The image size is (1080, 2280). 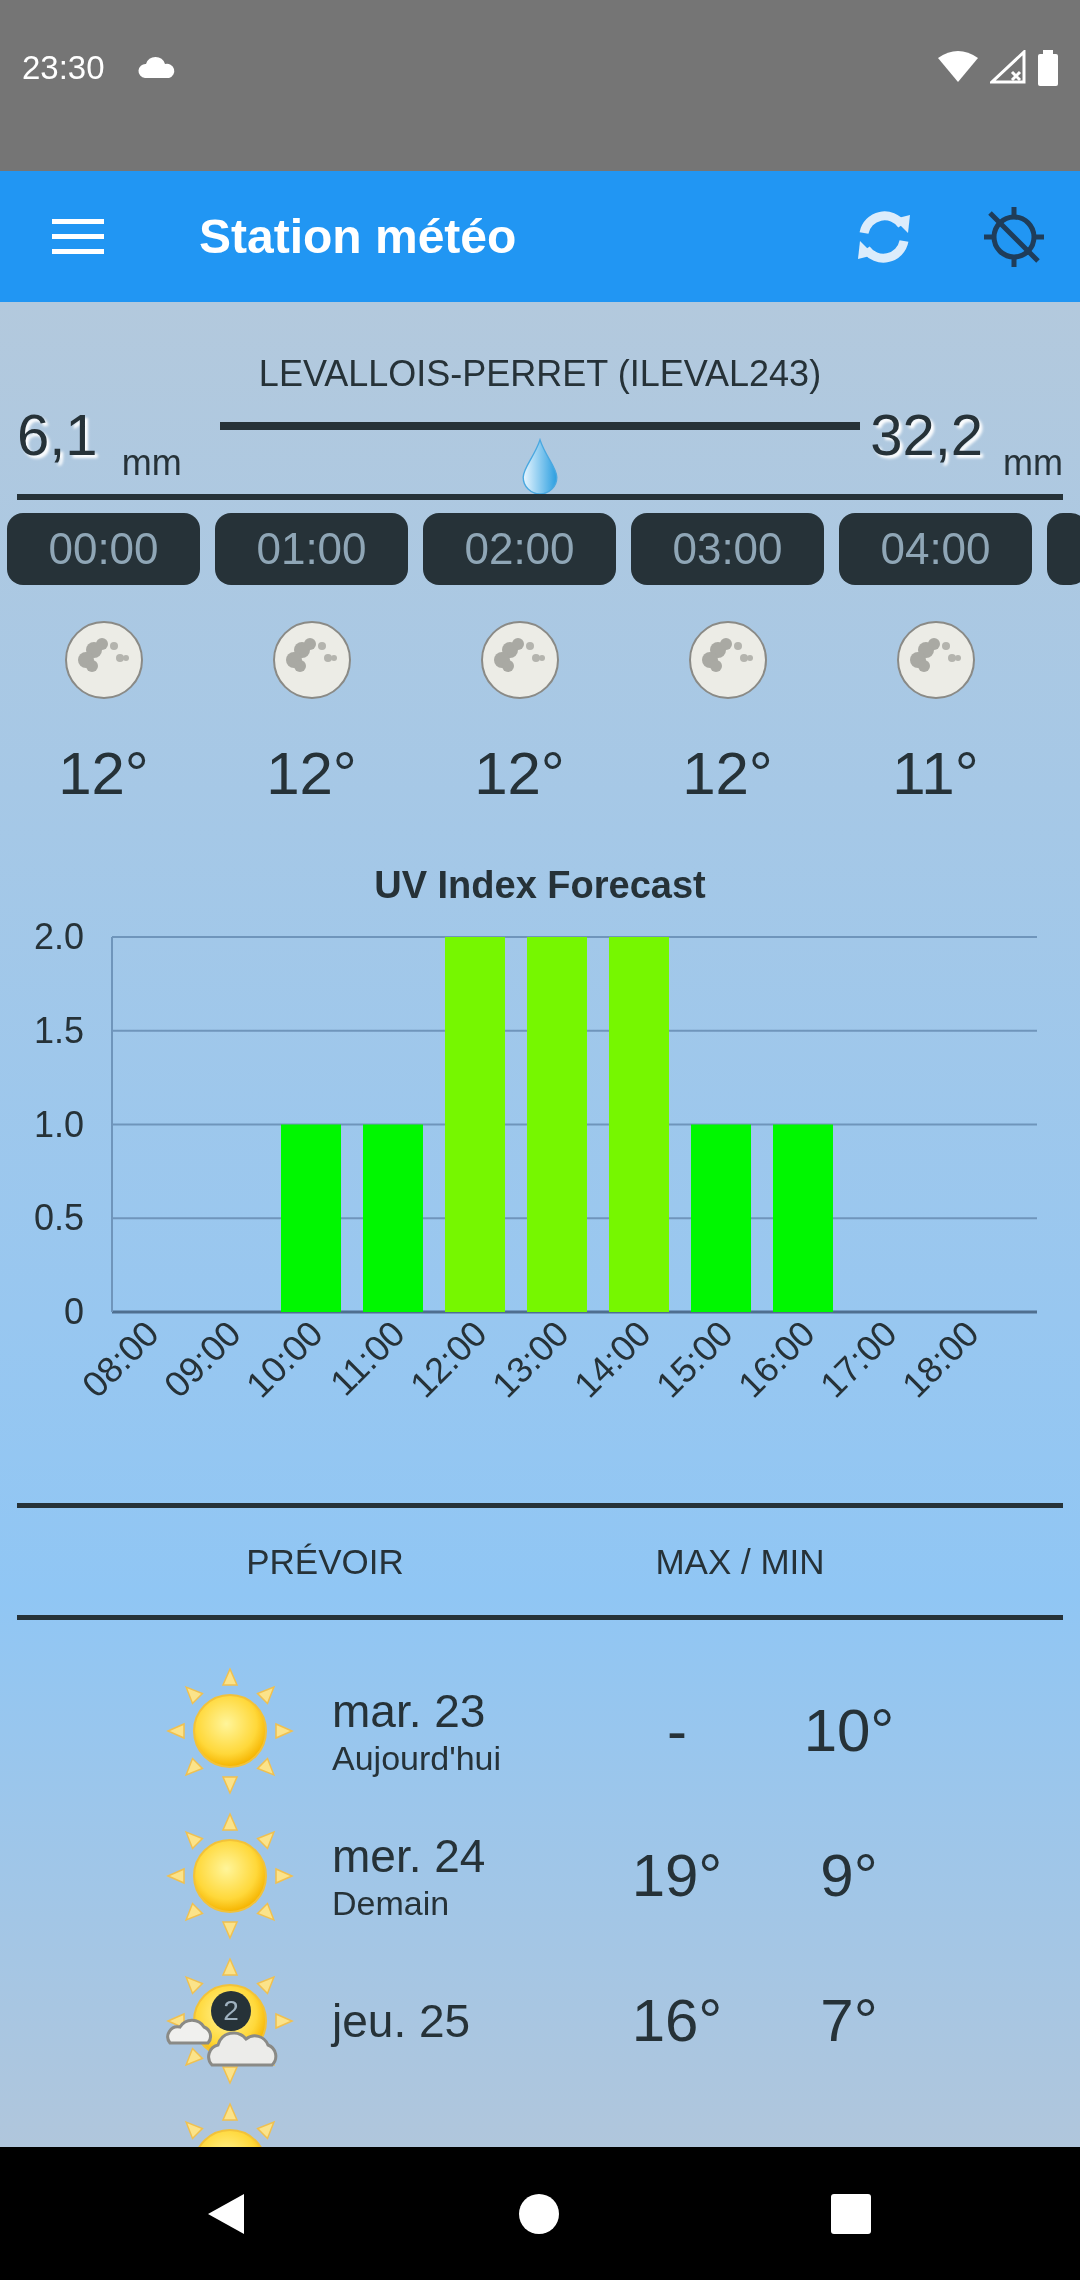 What do you see at coordinates (849, 2020) in the screenshot?
I see `min-temperature: 7°` at bounding box center [849, 2020].